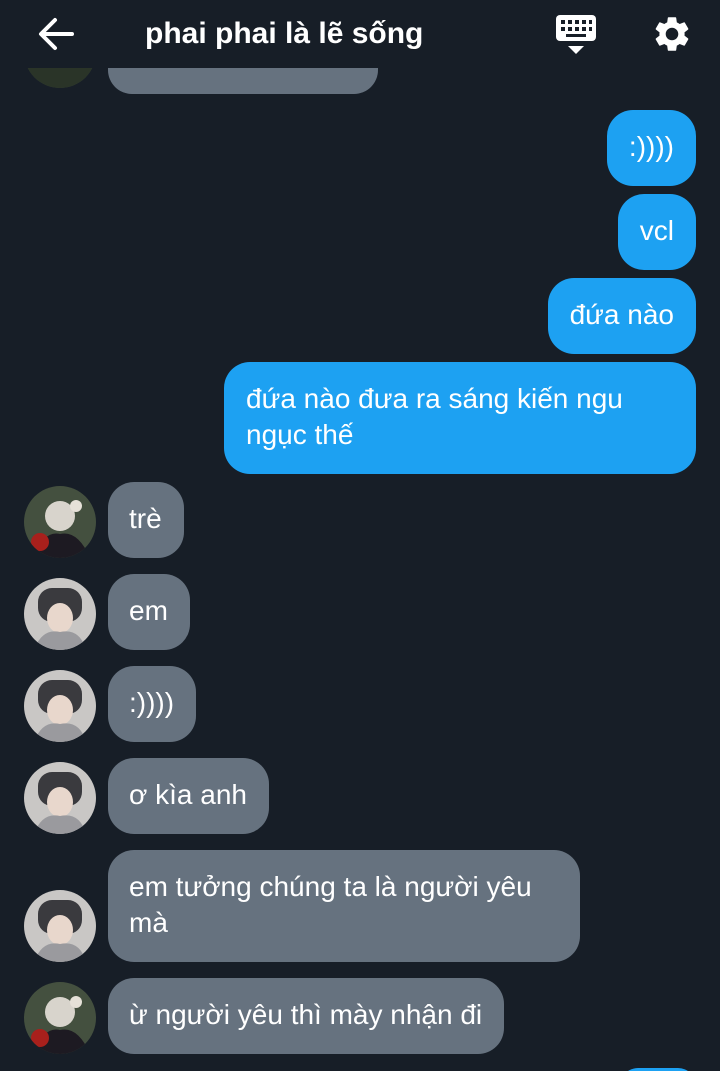 The image size is (720, 1071). I want to click on message-bubble-outgoing: vcl, so click(656, 232).